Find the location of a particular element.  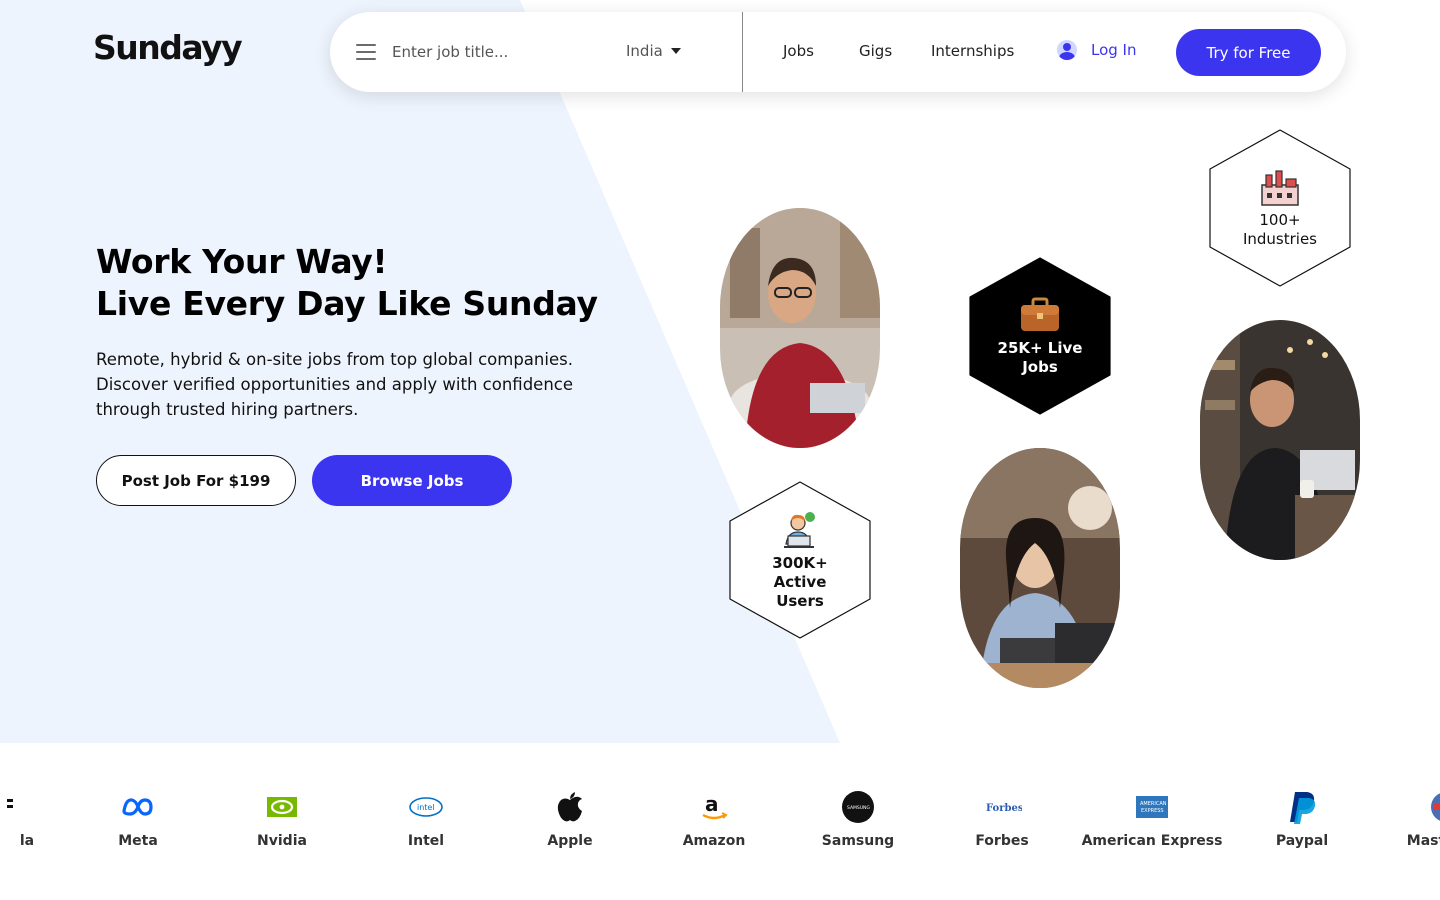

stat-active-users: 300K+ Active Users is located at coordinates (800, 560).